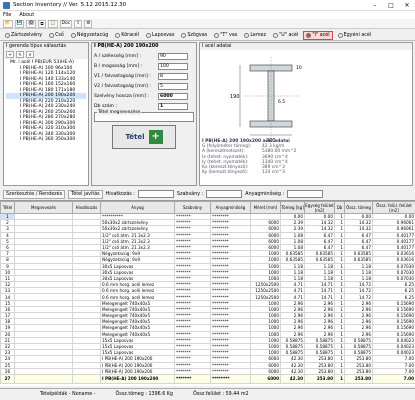  What do you see at coordinates (30, 54) in the screenshot?
I see `delete-icon: ✕` at bounding box center [30, 54].